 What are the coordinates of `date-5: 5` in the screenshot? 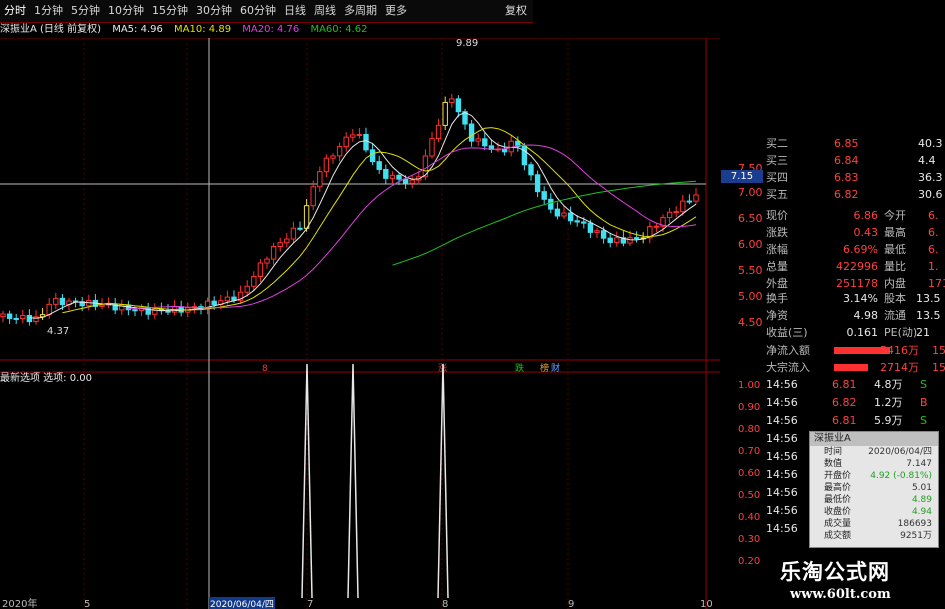 It's located at (87, 604).